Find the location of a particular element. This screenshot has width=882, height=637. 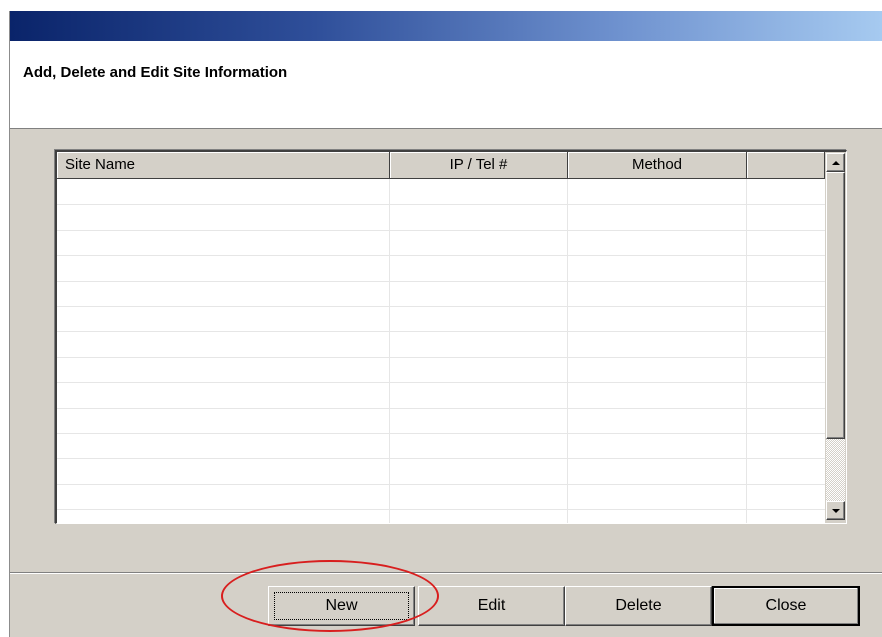

title-bar is located at coordinates (446, 26).